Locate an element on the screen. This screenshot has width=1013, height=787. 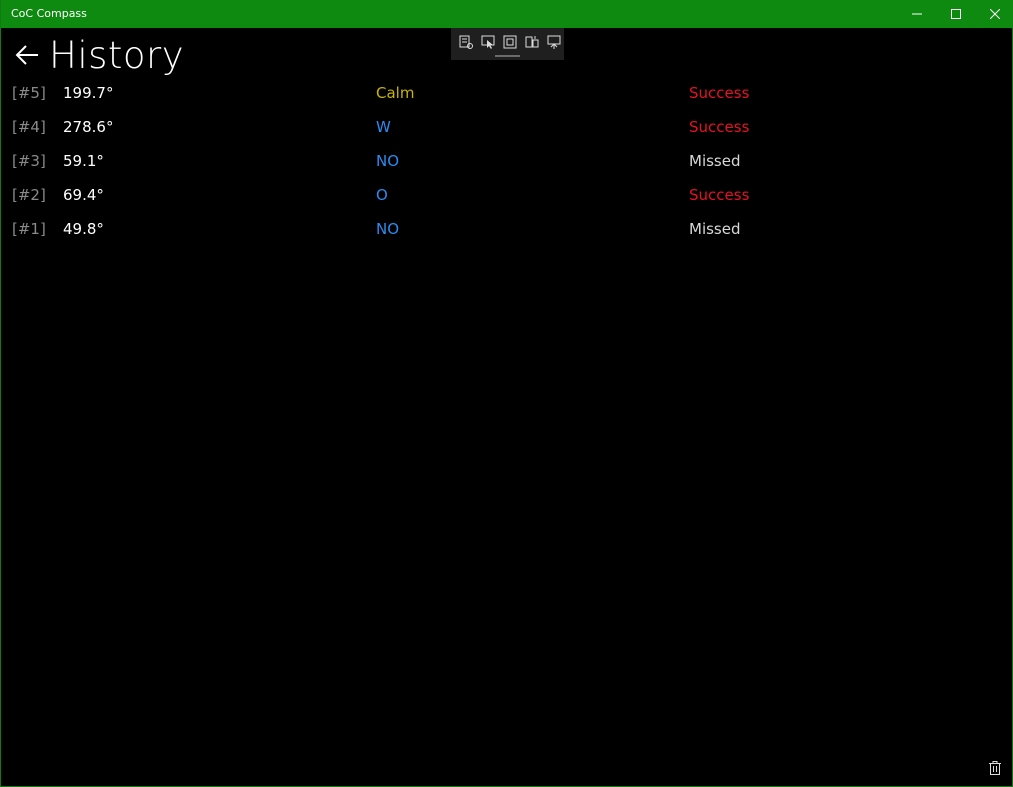
history-row: [#5] 199.7° Calm Success is located at coordinates (506, 93).